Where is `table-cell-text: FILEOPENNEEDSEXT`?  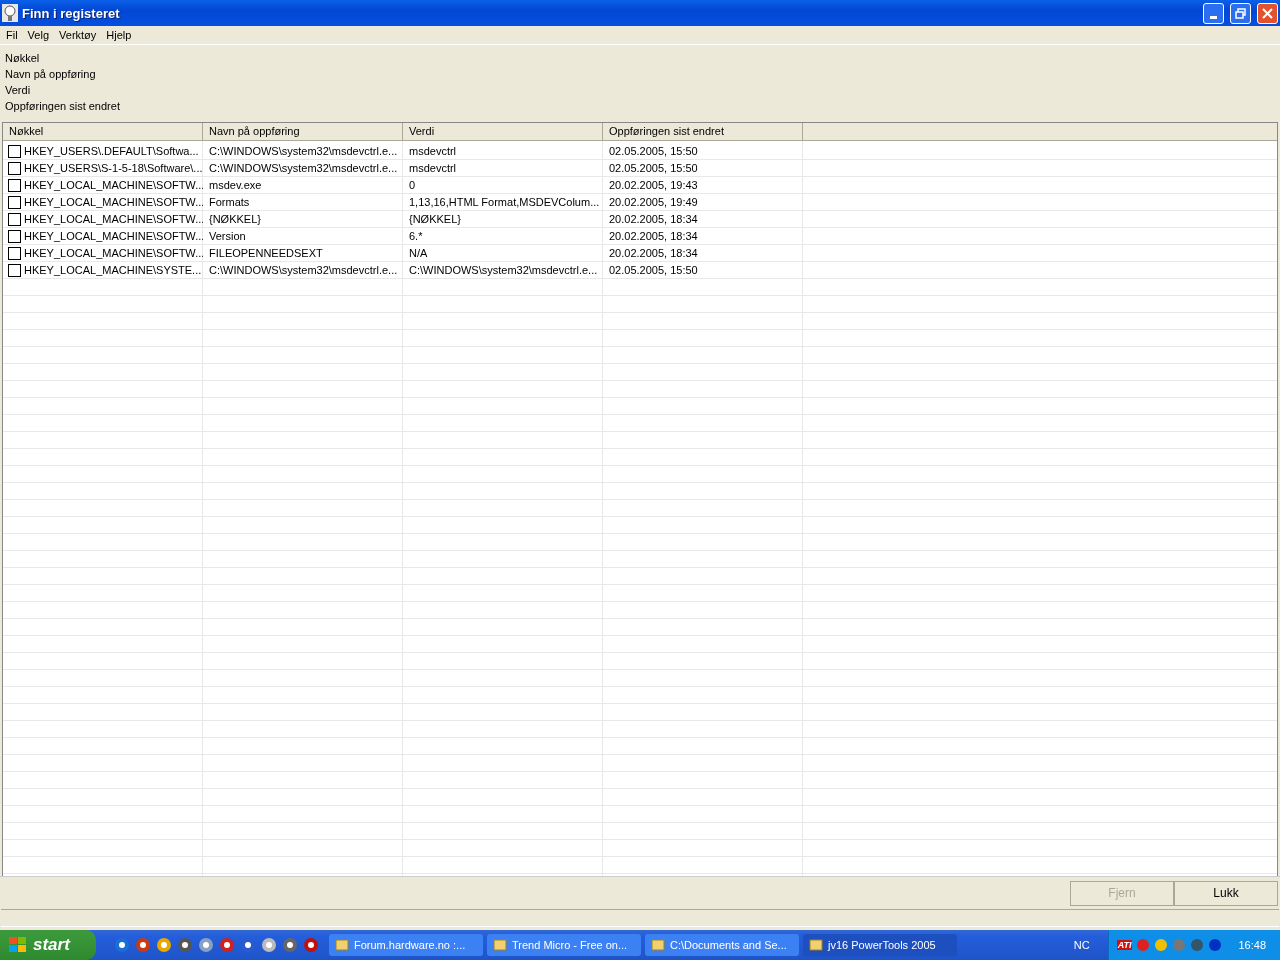 table-cell-text: FILEOPENNEEDSEXT is located at coordinates (266, 253).